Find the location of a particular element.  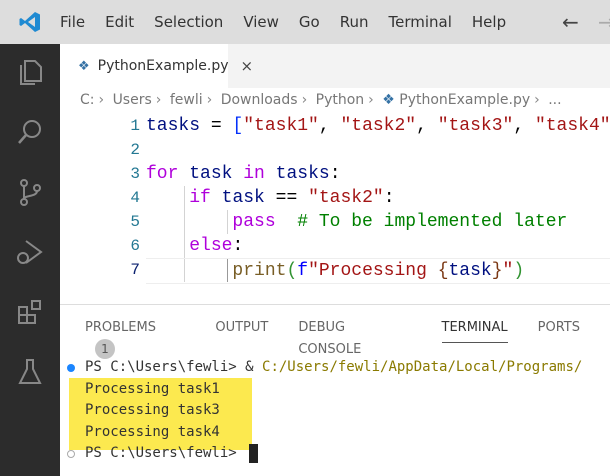

code-line: 5 pass # To be implemented later is located at coordinates (349, 222).